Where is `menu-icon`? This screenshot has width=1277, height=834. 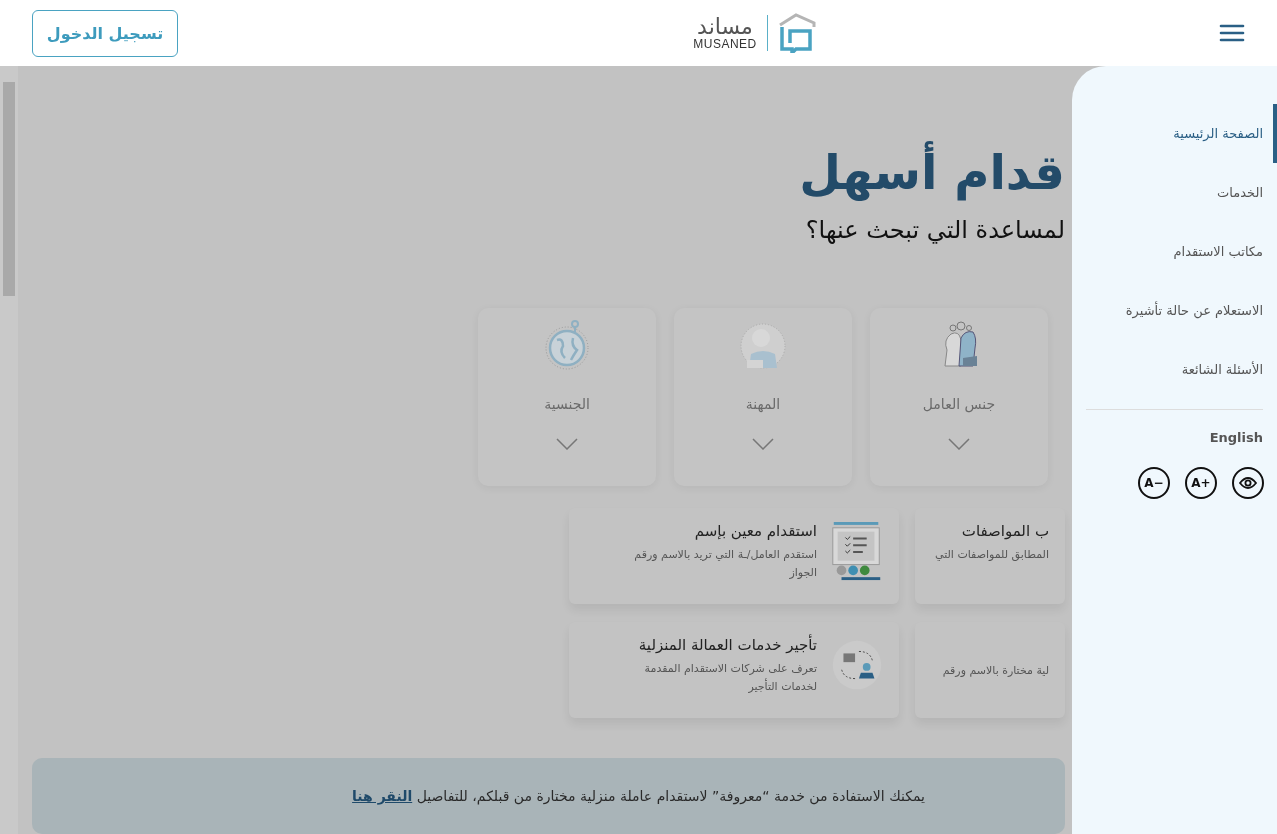 menu-icon is located at coordinates (1232, 33).